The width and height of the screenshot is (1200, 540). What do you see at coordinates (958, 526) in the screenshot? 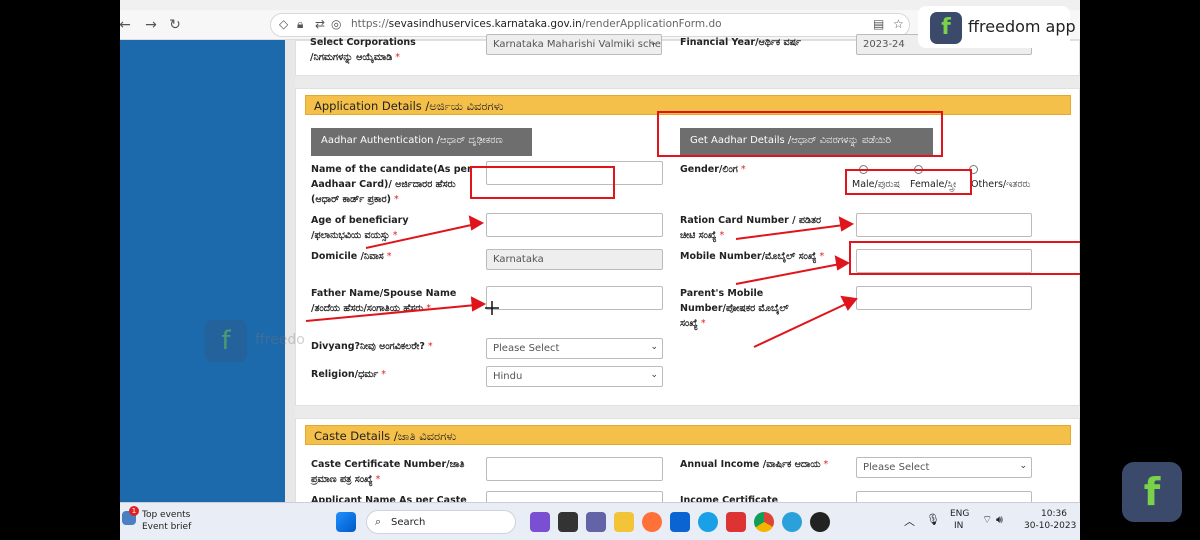
I see `lang-secondary: IN` at bounding box center [958, 526].